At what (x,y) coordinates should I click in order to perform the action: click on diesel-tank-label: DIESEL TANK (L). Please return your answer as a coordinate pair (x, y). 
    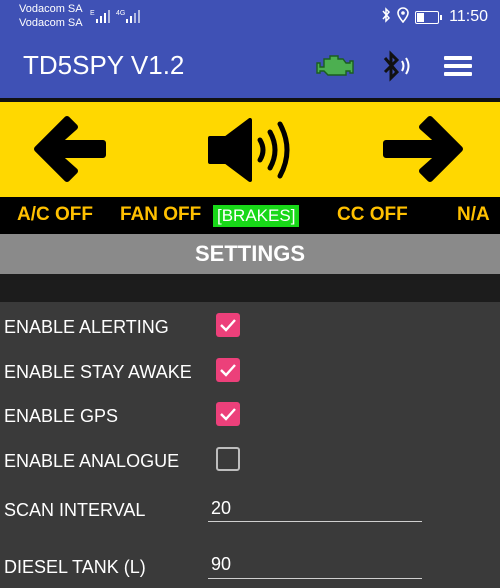
    Looking at the image, I should click on (75, 567).